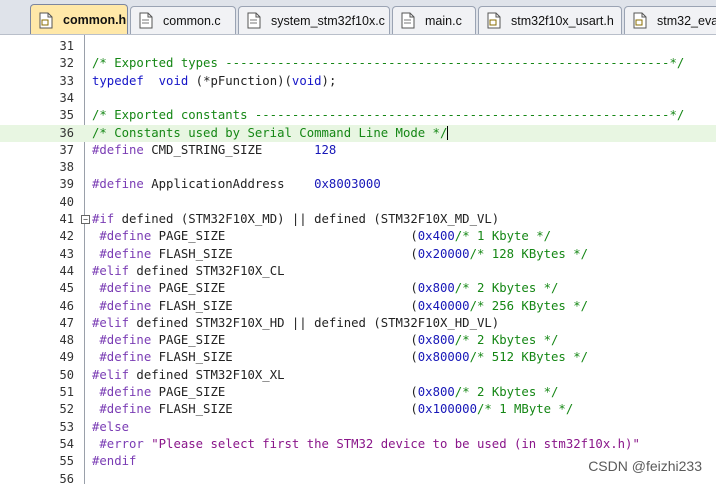 The image size is (716, 488). What do you see at coordinates (207, 374) in the screenshot?
I see `code-token: defined STM32F10X_XL` at bounding box center [207, 374].